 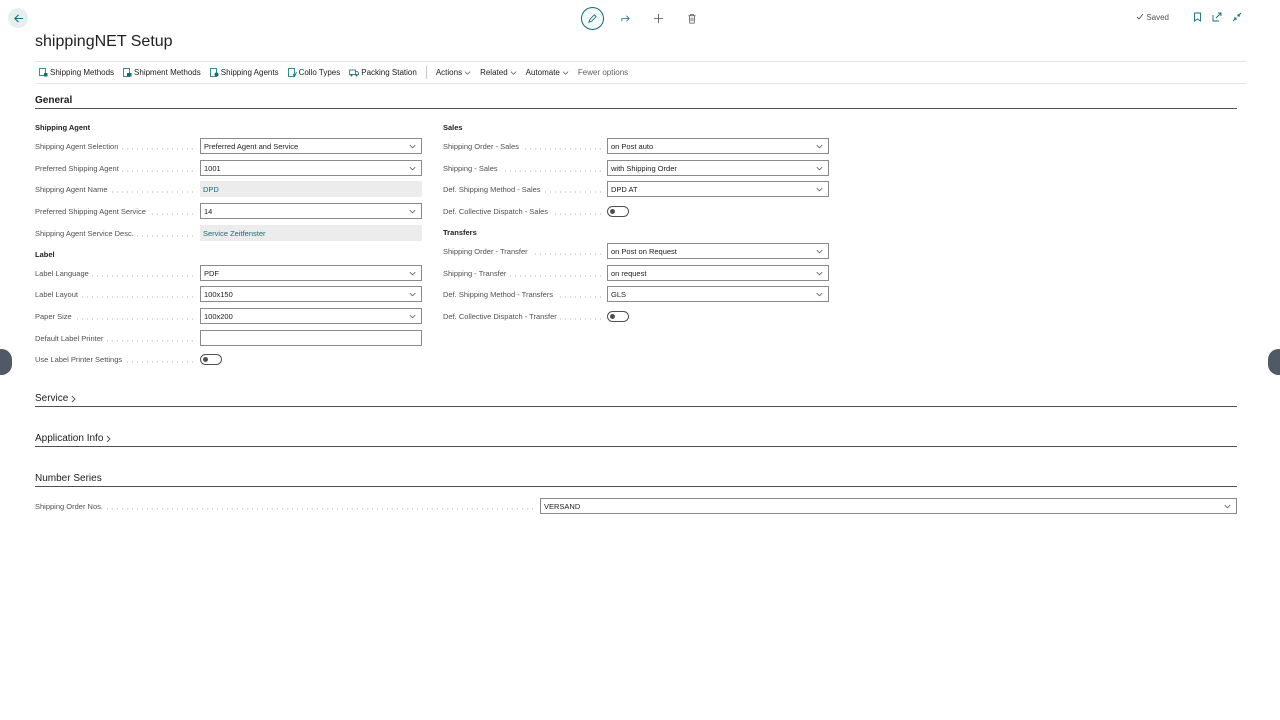 What do you see at coordinates (211, 359) in the screenshot?
I see `use-printer-settings-toggle` at bounding box center [211, 359].